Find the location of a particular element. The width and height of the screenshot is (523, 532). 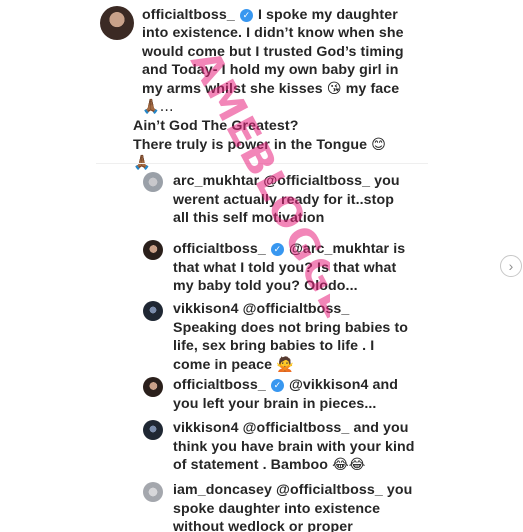

comment-text: Speaking does not bring babies to is located at coordinates (291, 327).